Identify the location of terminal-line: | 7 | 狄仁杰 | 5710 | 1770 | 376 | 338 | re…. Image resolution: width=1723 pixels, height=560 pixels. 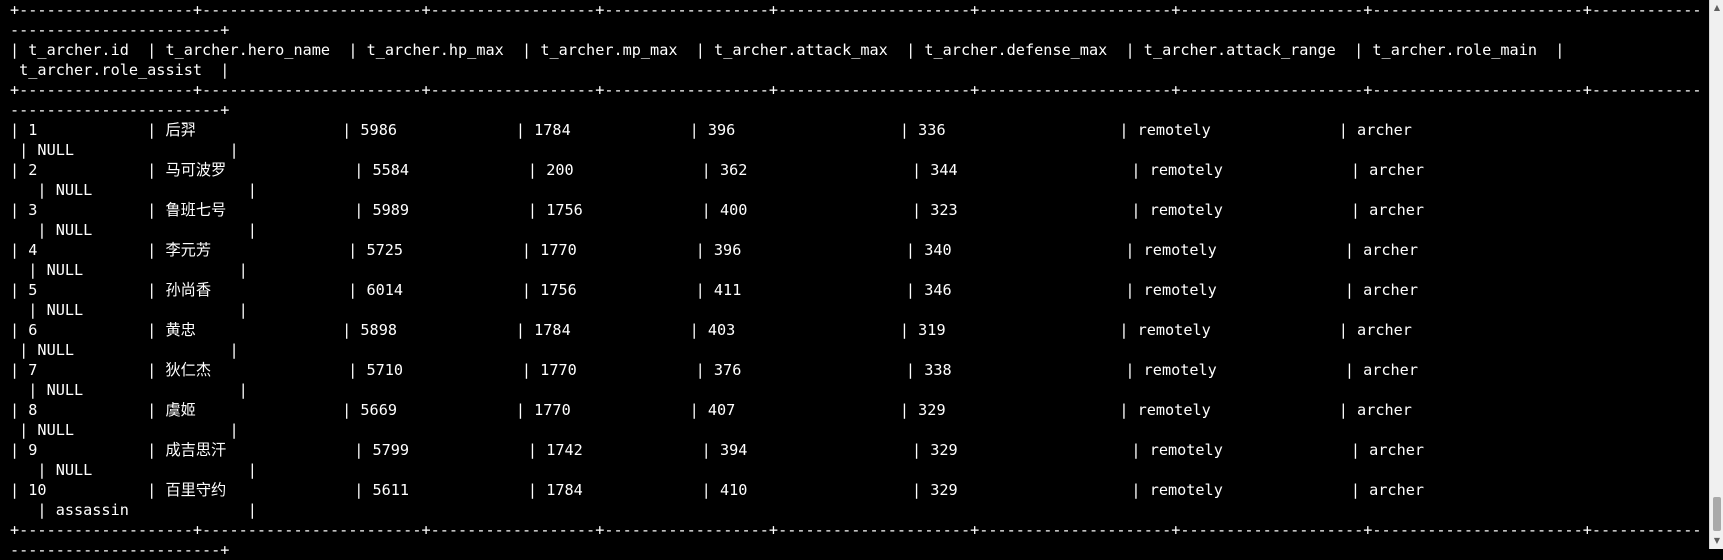
(714, 370).